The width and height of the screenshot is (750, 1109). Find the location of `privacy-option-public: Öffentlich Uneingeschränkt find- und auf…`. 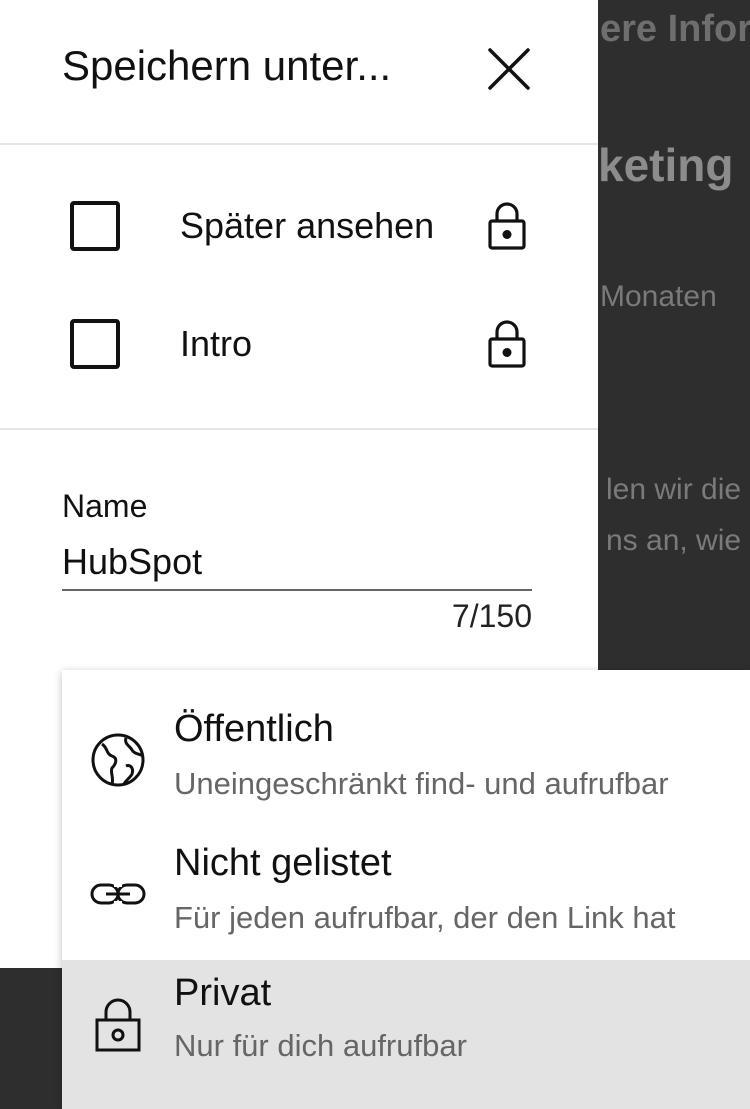

privacy-option-public: Öffentlich Uneingeschränkt find- und auf… is located at coordinates (406, 761).